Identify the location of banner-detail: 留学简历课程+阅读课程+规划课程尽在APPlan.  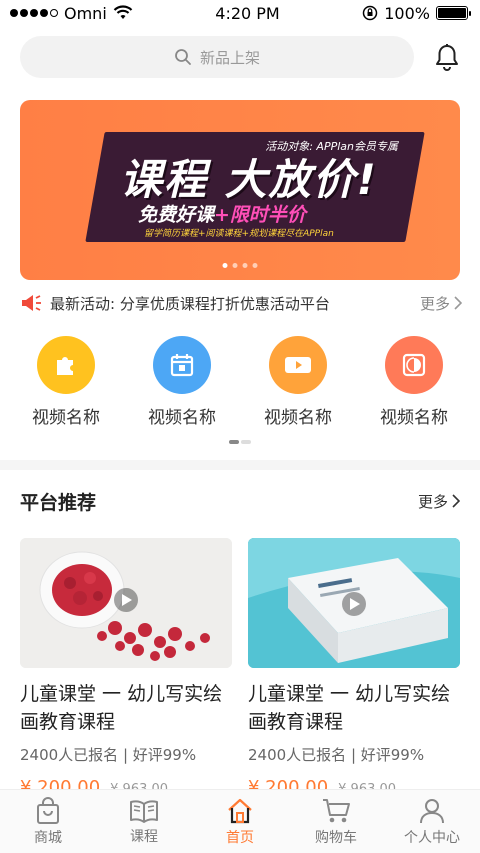
(239, 234).